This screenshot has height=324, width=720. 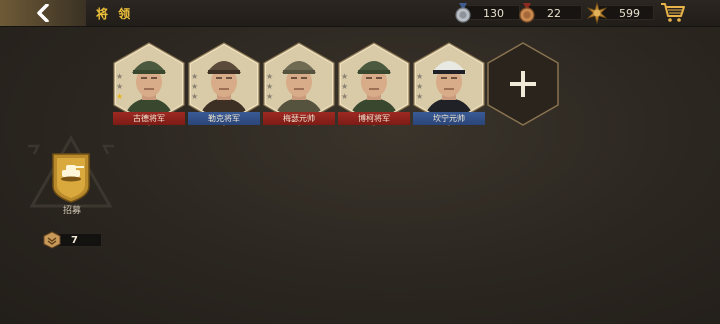 What do you see at coordinates (374, 84) in the screenshot?
I see `general-card: ★ ★ ★ 博柯将军` at bounding box center [374, 84].